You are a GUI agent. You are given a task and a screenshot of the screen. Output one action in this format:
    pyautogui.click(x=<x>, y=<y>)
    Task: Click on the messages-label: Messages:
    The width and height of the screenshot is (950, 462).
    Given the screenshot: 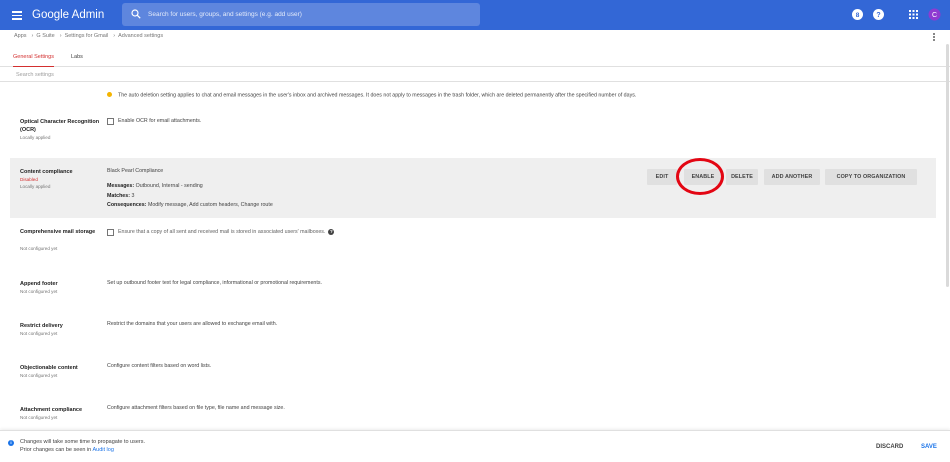 What is the action you would take?
    pyautogui.click(x=121, y=186)
    